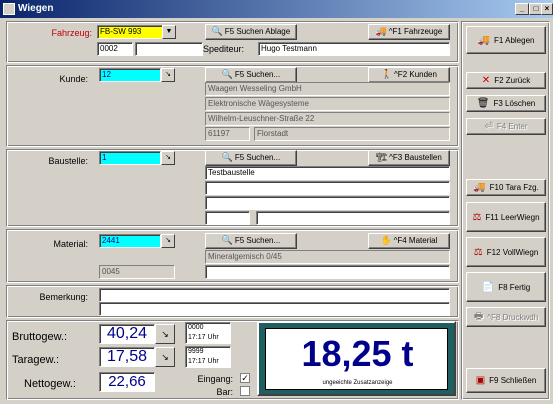  What do you see at coordinates (227, 134) in the screenshot?
I see `kunde-zip-field: 61197` at bounding box center [227, 134].